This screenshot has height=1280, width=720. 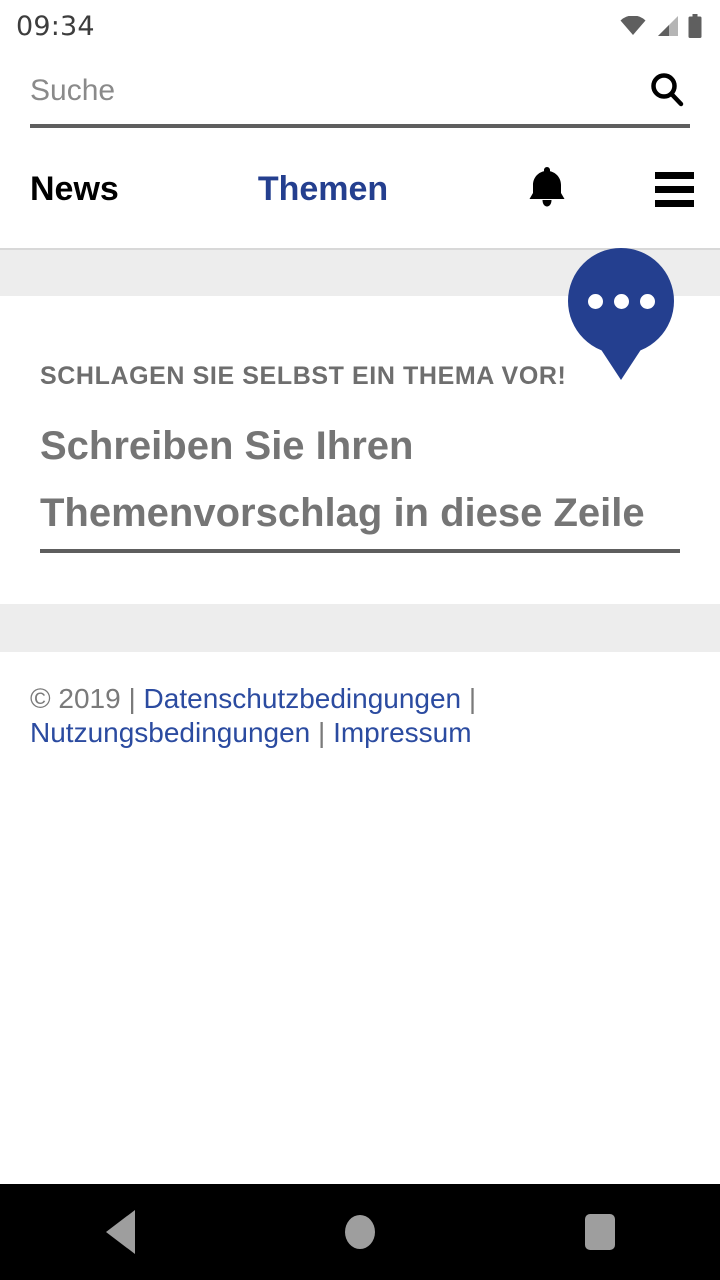 I want to click on footer-link-datenschutz: Datenschutzbedingungen, so click(x=303, y=698).